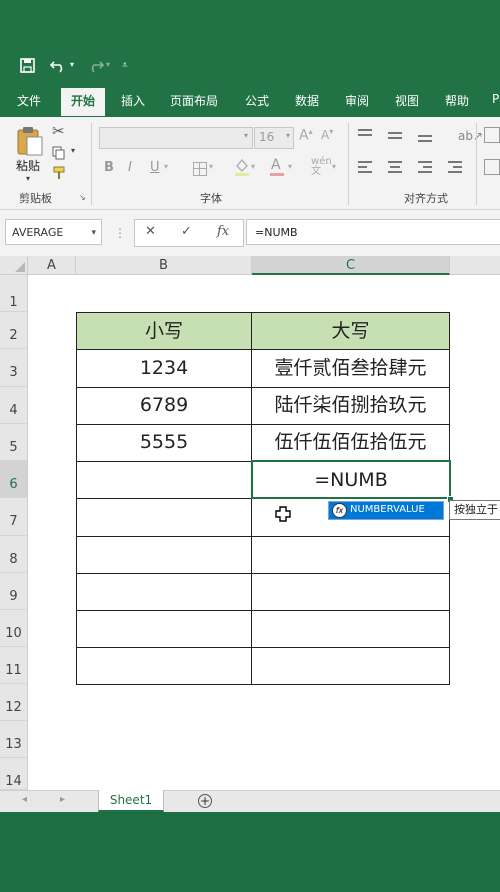 The height and width of the screenshot is (892, 500). What do you see at coordinates (164, 479) in the screenshot?
I see `table-cell` at bounding box center [164, 479].